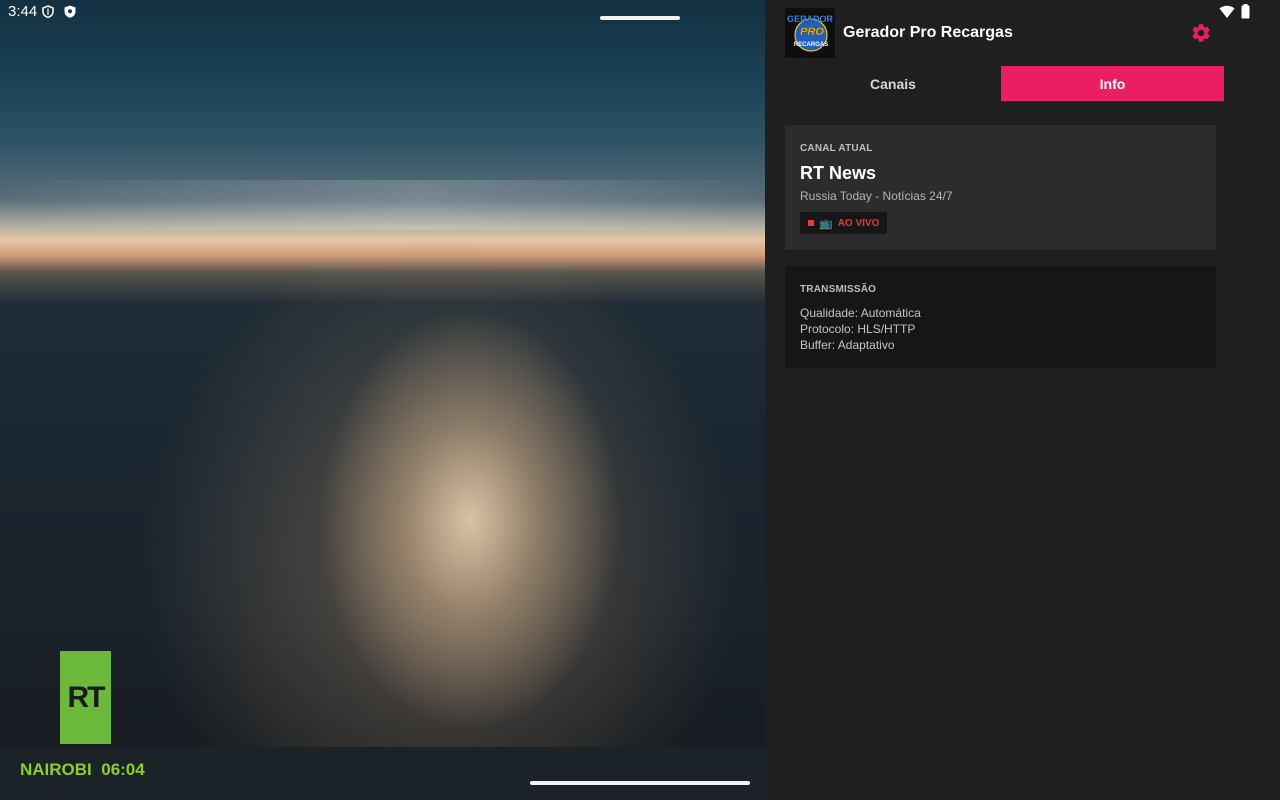 This screenshot has width=1280, height=800. Describe the element at coordinates (56, 769) in the screenshot. I see `ticker-city: NAIROBI` at that location.